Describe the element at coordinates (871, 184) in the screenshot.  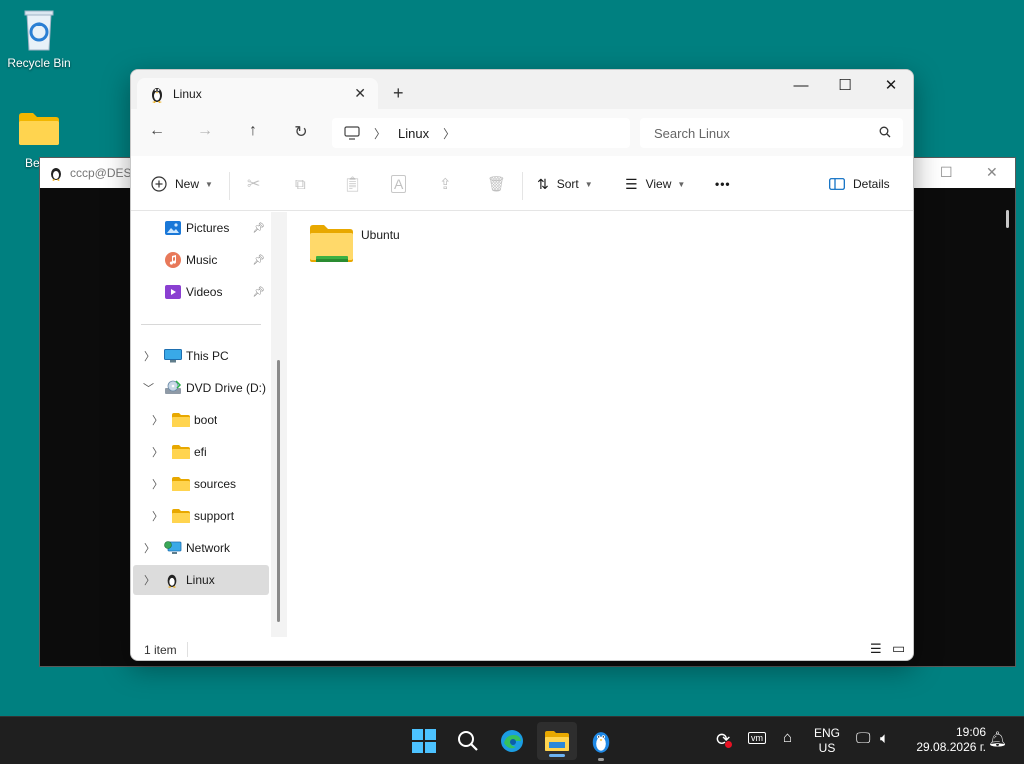
I see `details-button-label: Details` at that location.